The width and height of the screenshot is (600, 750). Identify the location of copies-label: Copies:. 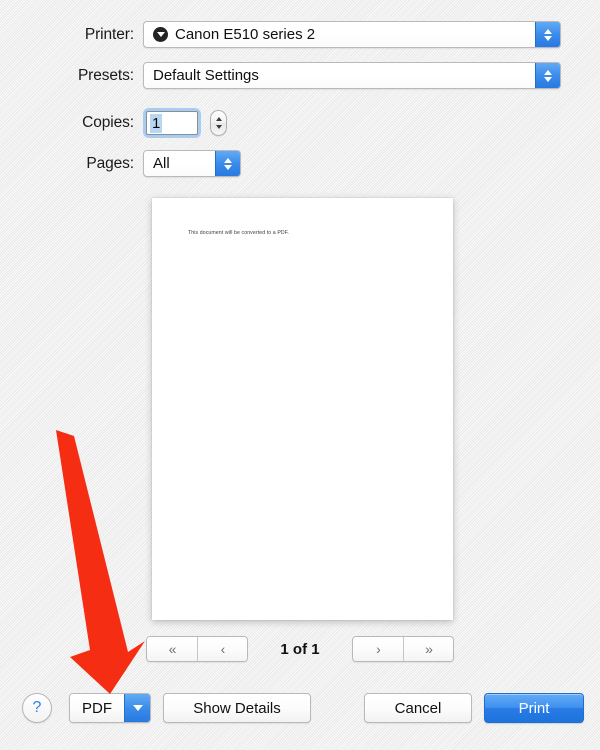
(108, 122).